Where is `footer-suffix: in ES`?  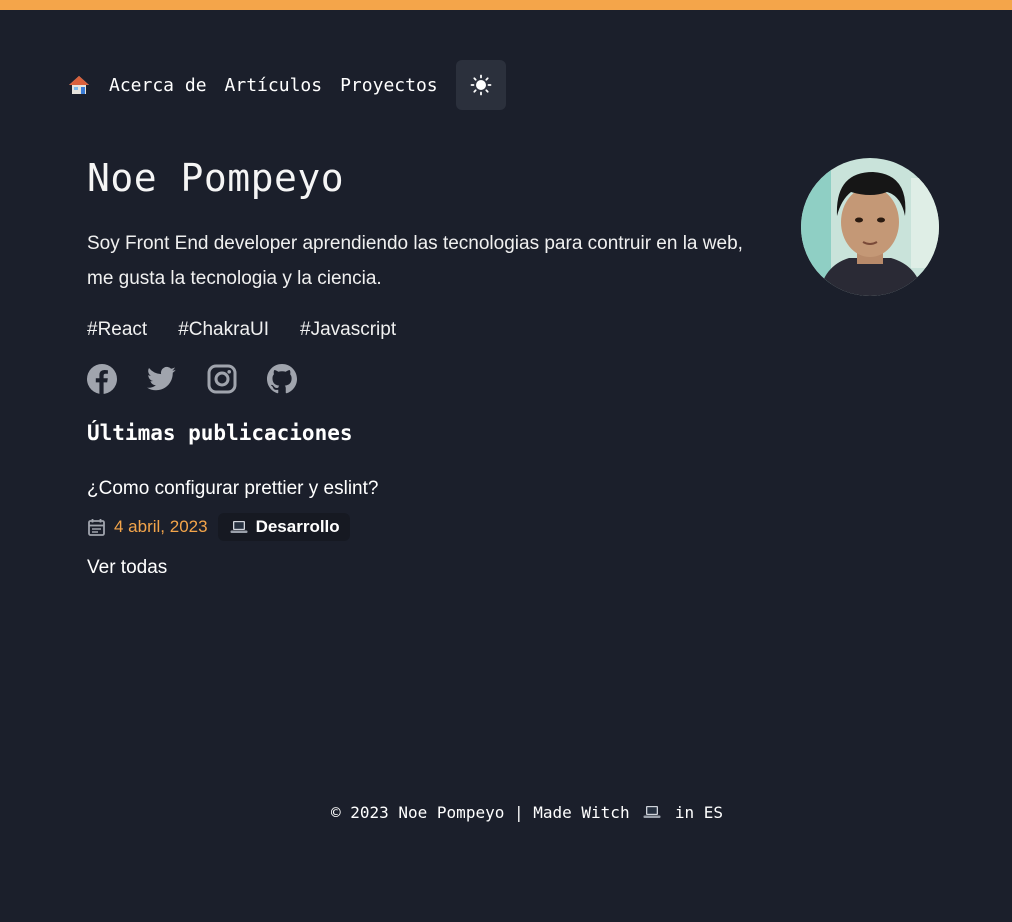
footer-suffix: in ES is located at coordinates (699, 812).